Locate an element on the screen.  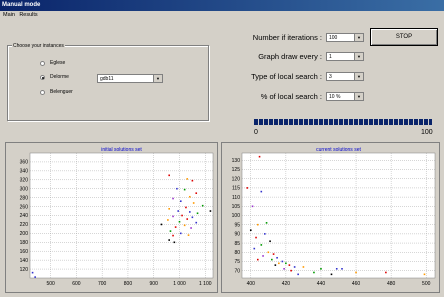
local-search-type-label: Type of local search : is located at coordinates (286, 76).